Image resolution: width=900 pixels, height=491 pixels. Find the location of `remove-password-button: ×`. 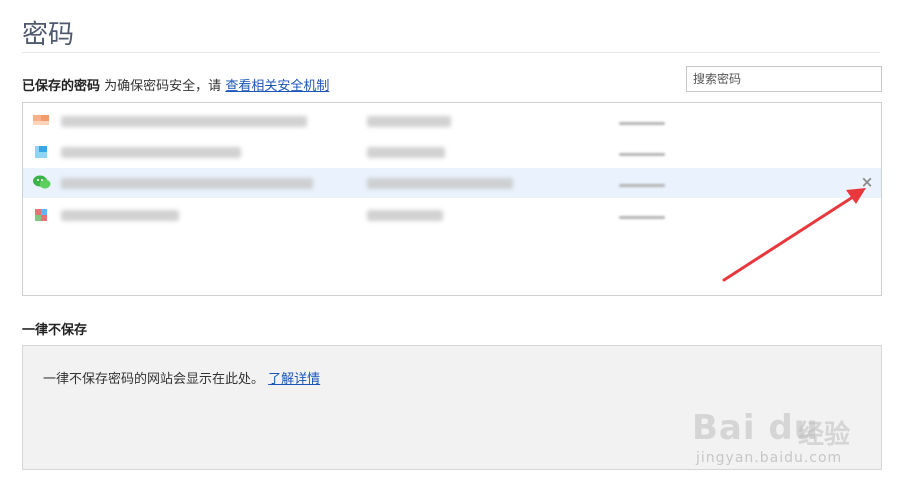

remove-password-button: × is located at coordinates (867, 182).